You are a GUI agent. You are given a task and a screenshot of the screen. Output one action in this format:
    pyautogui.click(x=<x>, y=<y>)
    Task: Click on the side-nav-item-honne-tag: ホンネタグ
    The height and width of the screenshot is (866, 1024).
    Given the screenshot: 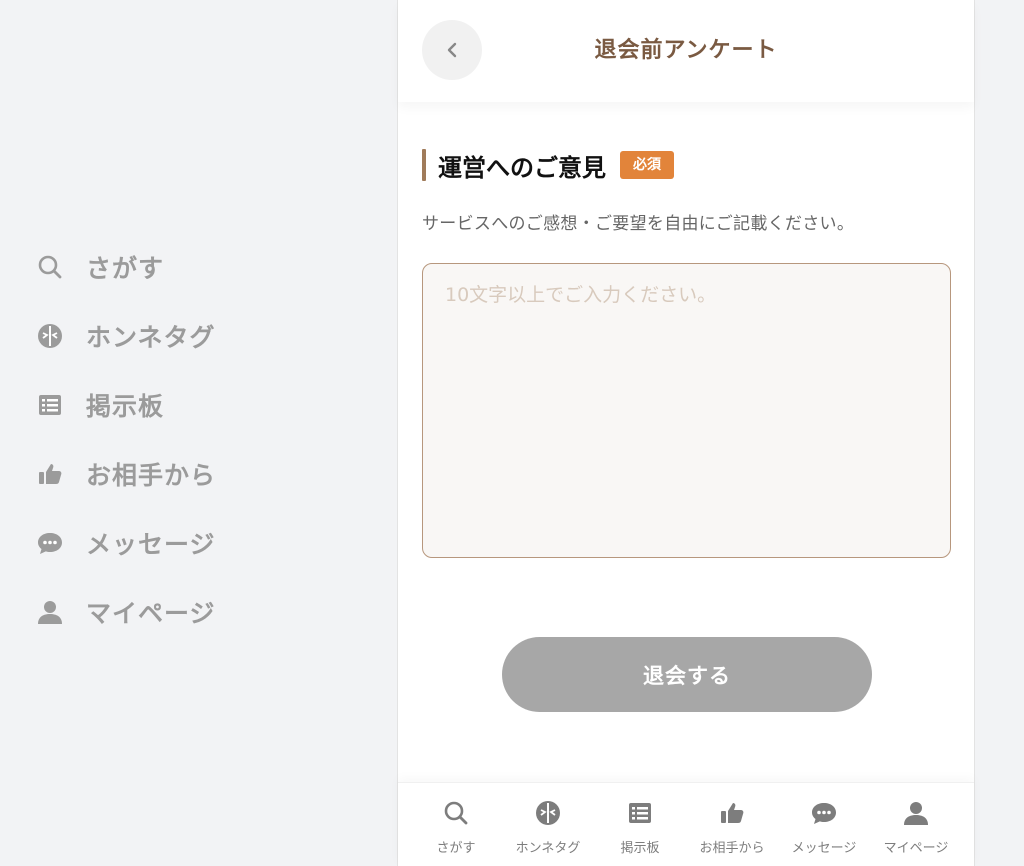 What is the action you would take?
    pyautogui.click(x=186, y=335)
    